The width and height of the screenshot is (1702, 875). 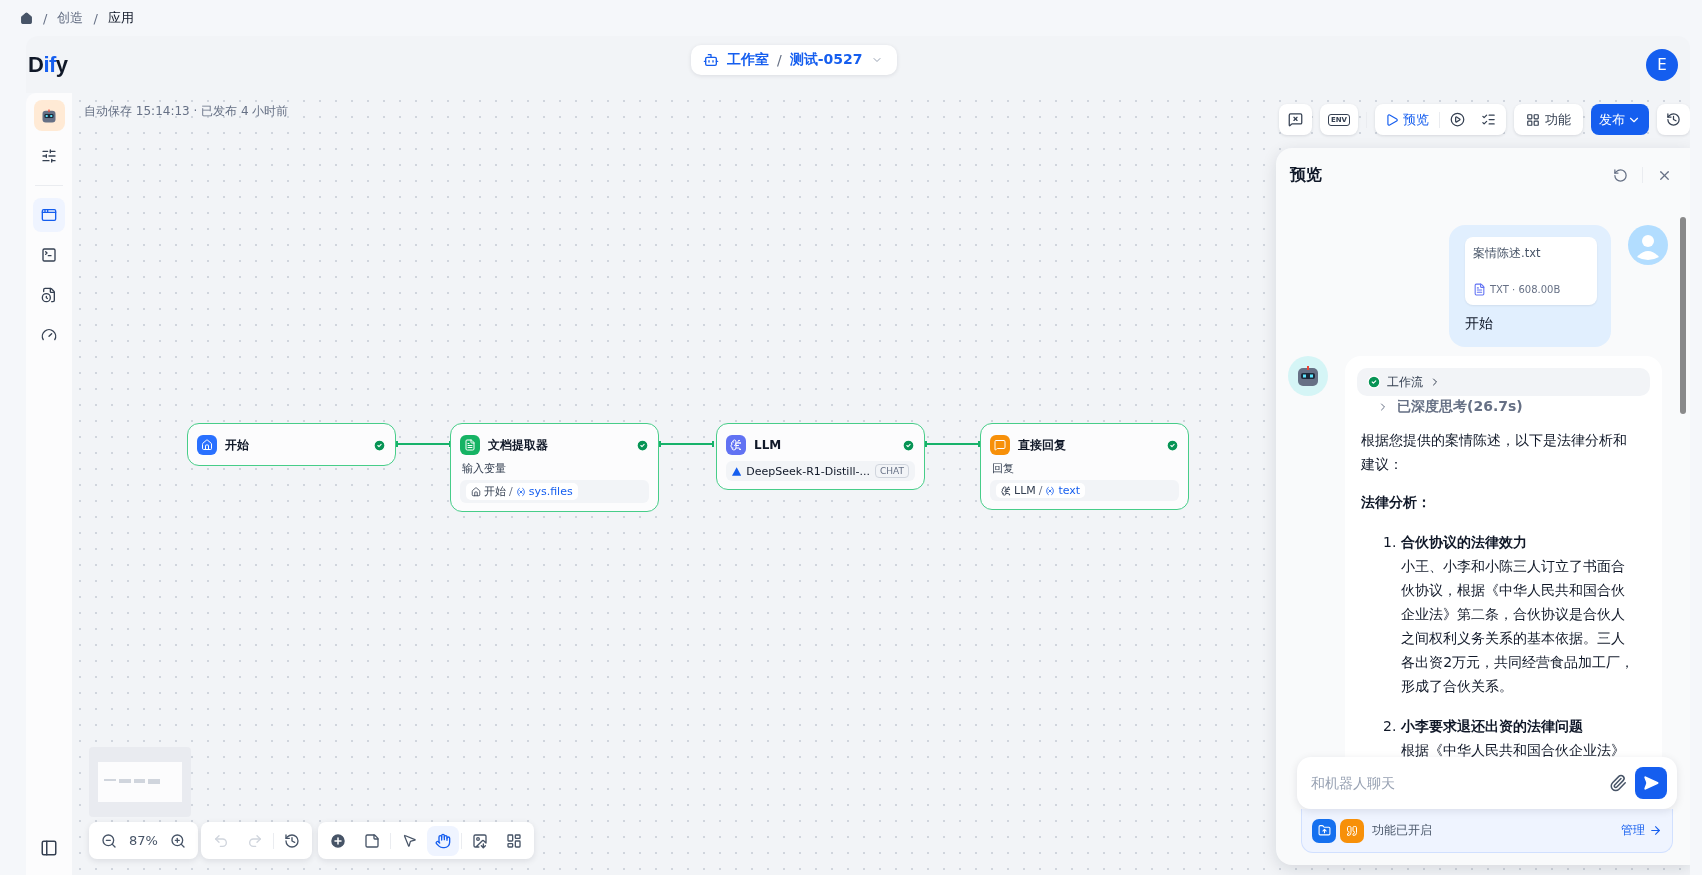 What do you see at coordinates (1655, 830) in the screenshot?
I see `arrow-right-icon` at bounding box center [1655, 830].